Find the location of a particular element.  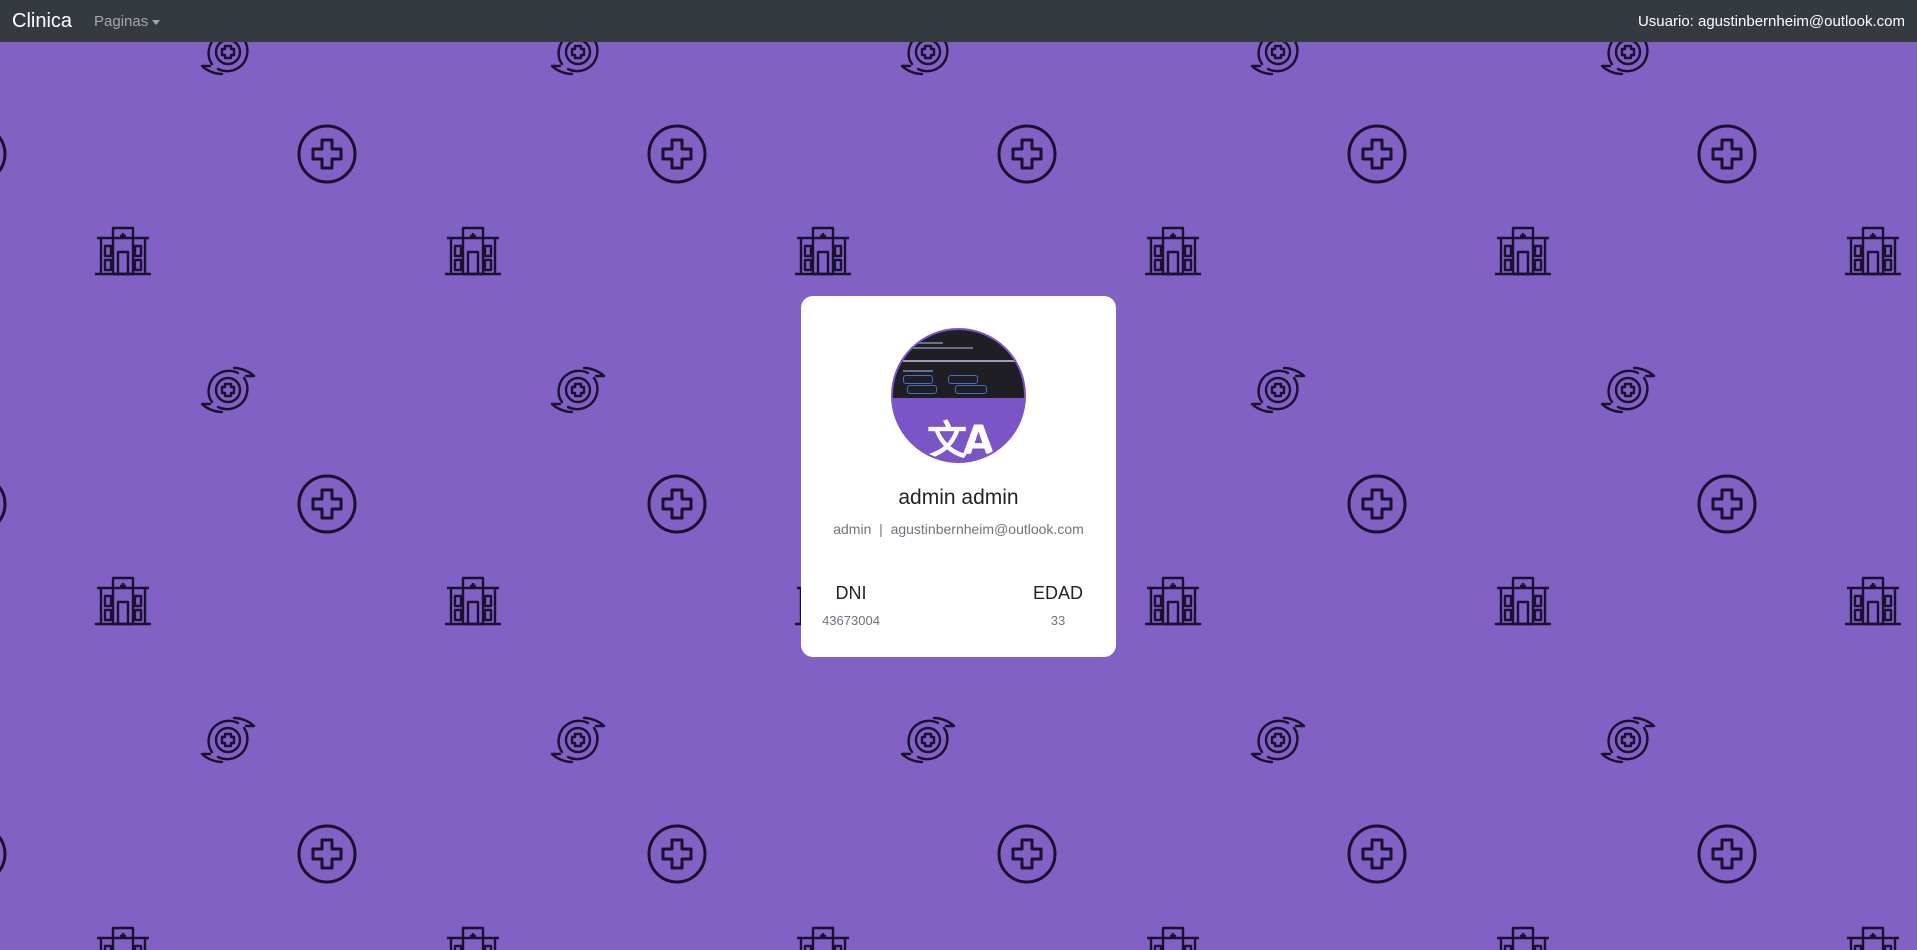

paginas-dropdown-label: Paginas is located at coordinates (121, 21).